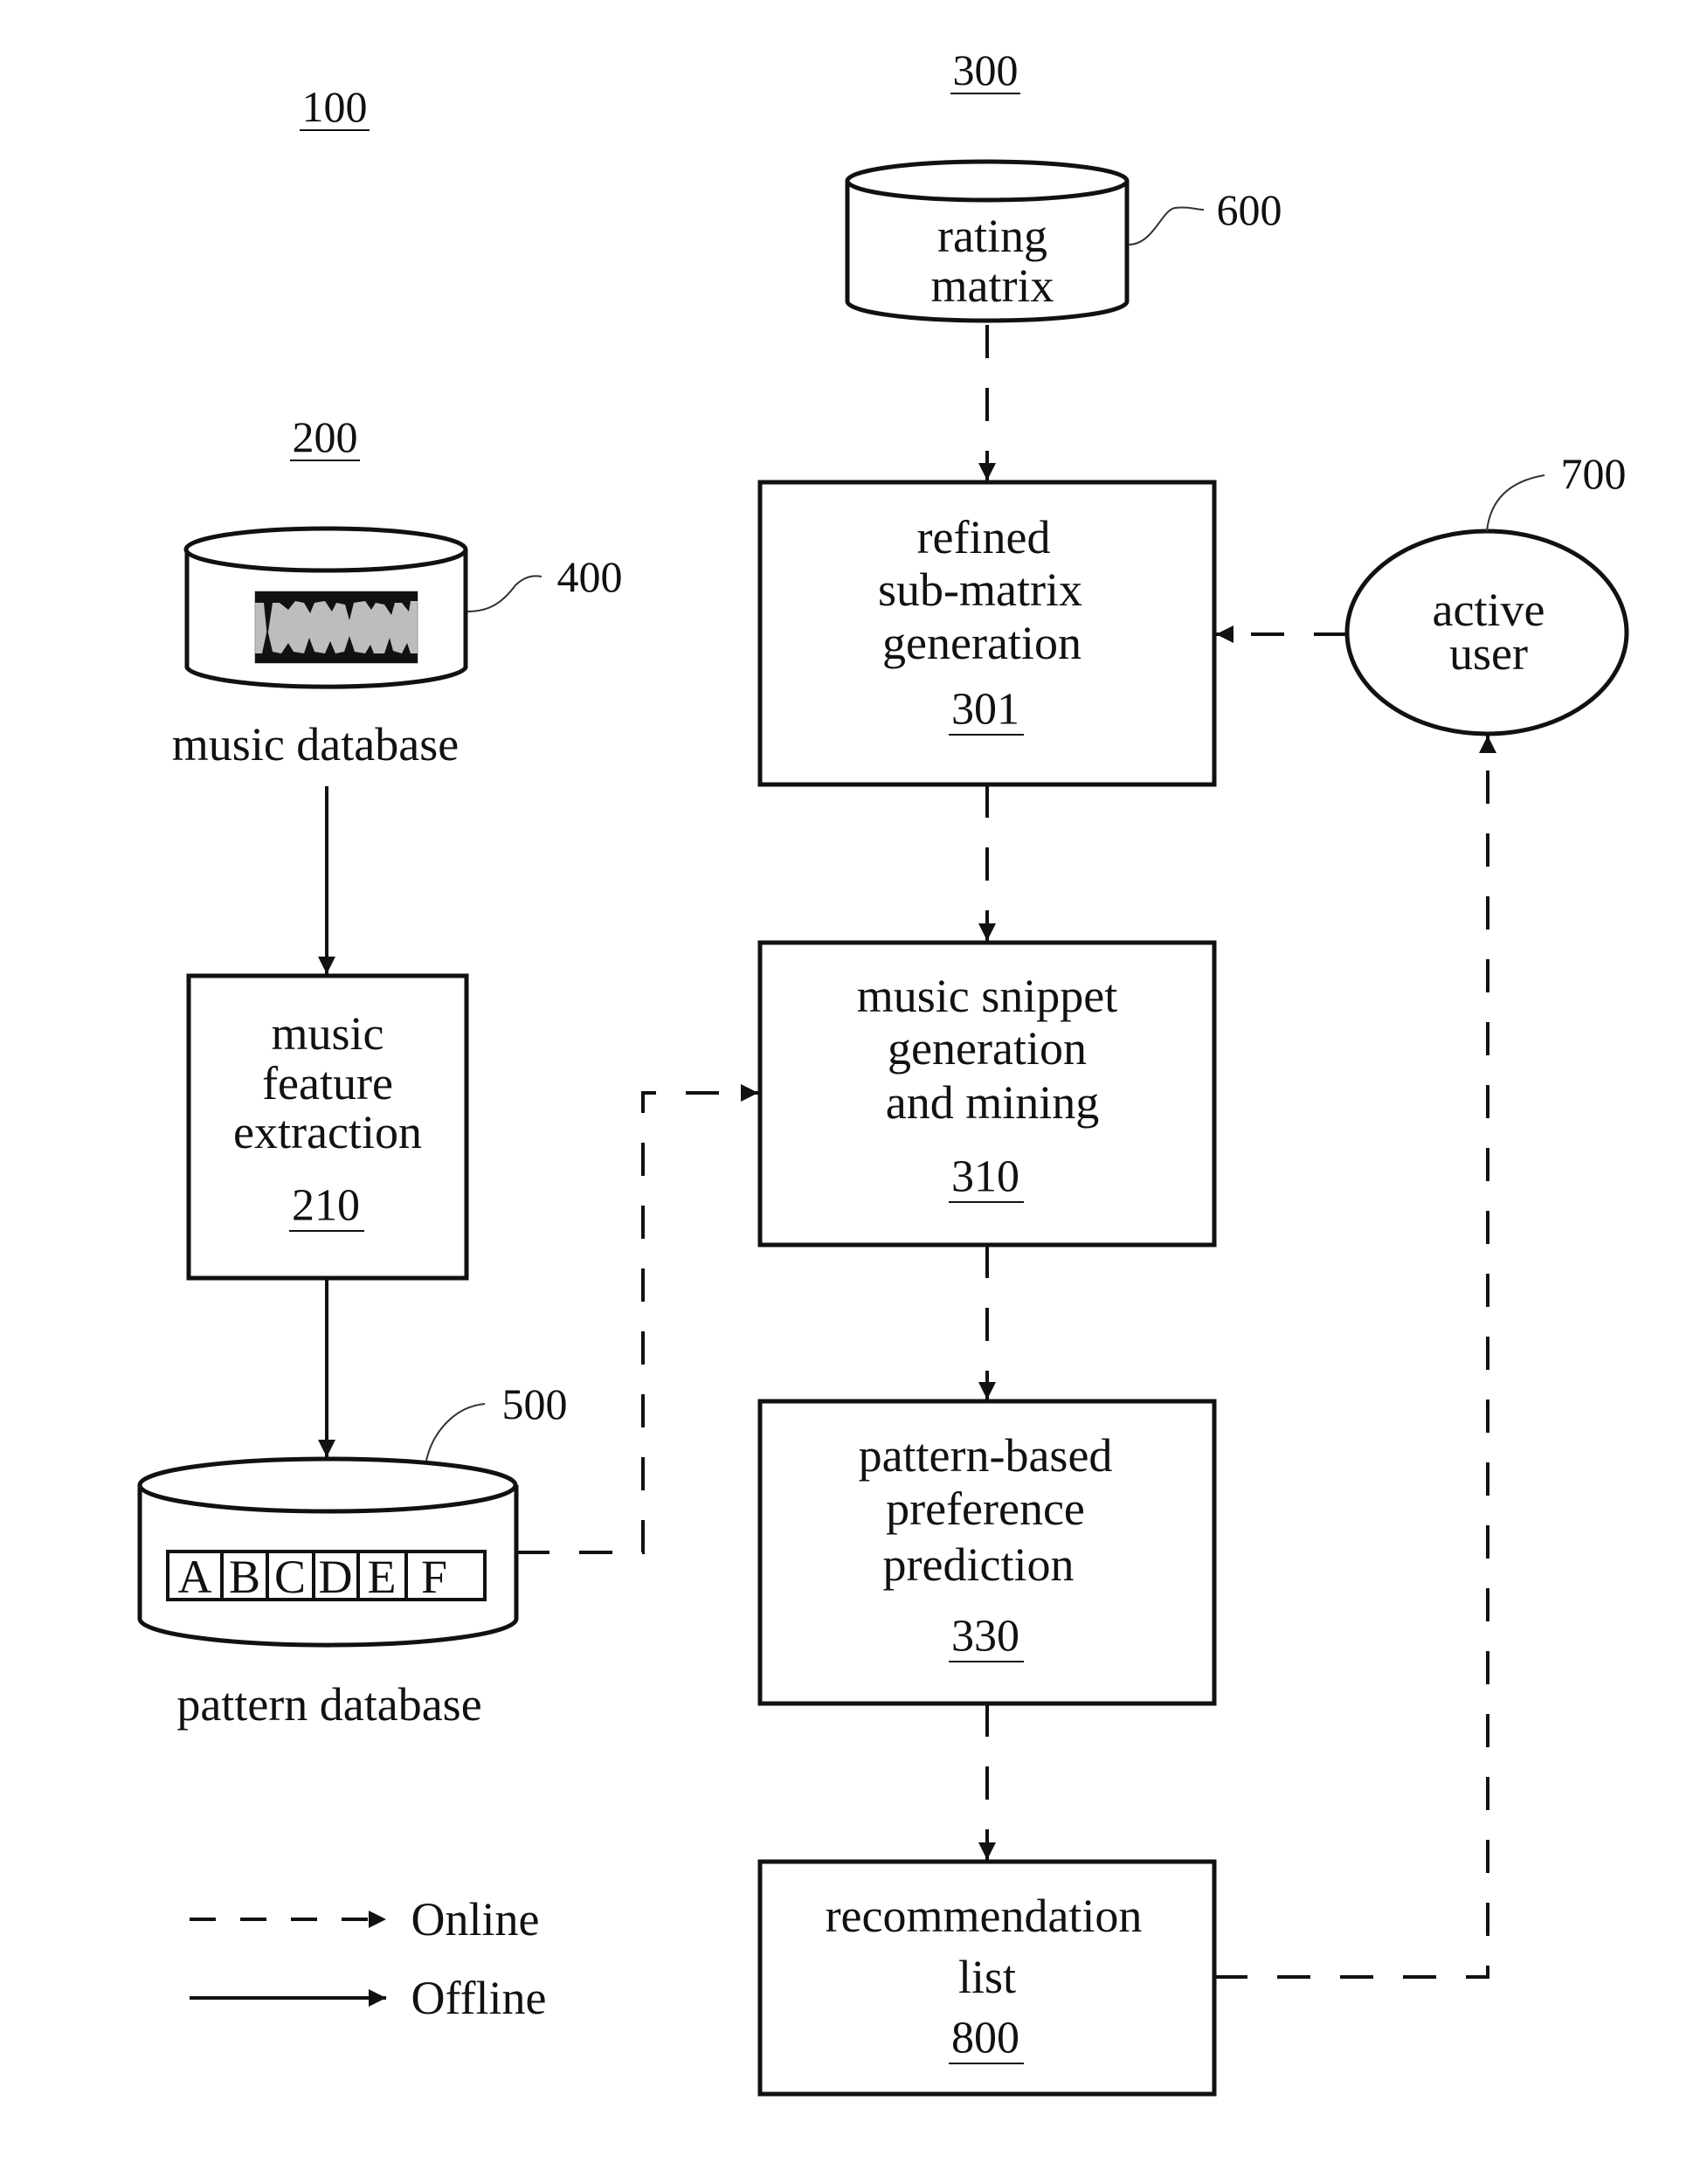 The height and width of the screenshot is (2184, 1700). I want to click on ref-label-300: 300, so click(986, 69).